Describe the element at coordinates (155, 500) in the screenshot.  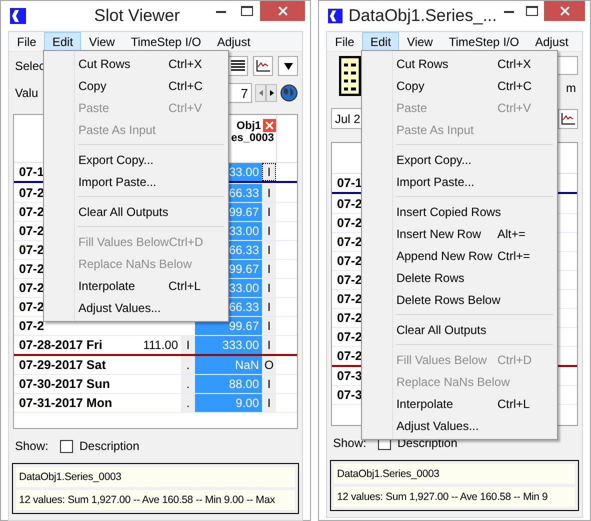
I see `status-text: 12 values: Sum 1,927.00 -- Ave 160.58 -- Min 9.00 -- Max` at that location.